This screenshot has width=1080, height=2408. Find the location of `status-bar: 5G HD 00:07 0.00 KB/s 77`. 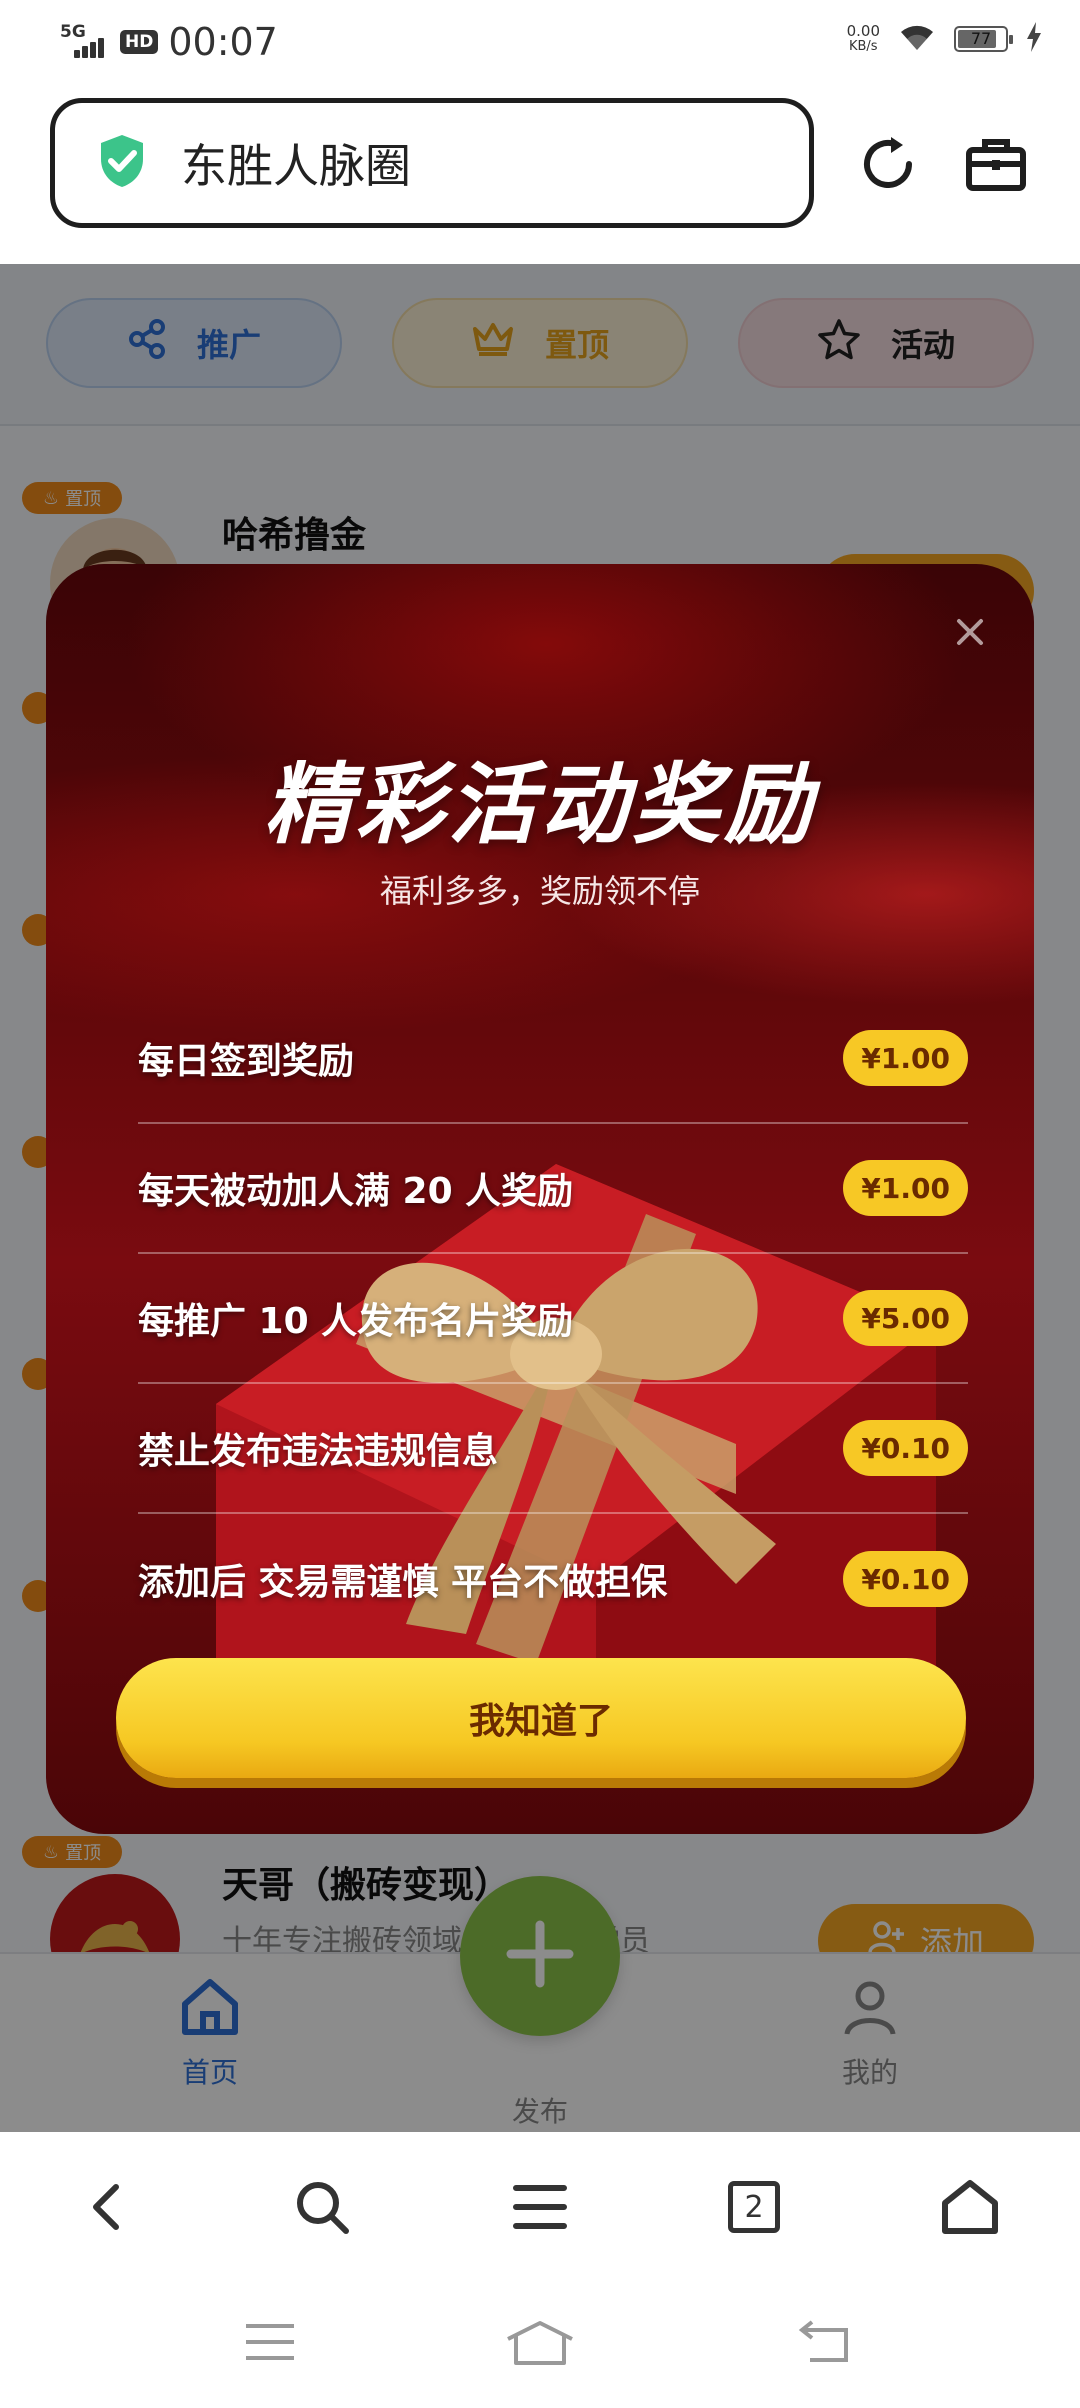

status-bar: 5G HD 00:07 0.00 KB/s 77 is located at coordinates (540, 42).